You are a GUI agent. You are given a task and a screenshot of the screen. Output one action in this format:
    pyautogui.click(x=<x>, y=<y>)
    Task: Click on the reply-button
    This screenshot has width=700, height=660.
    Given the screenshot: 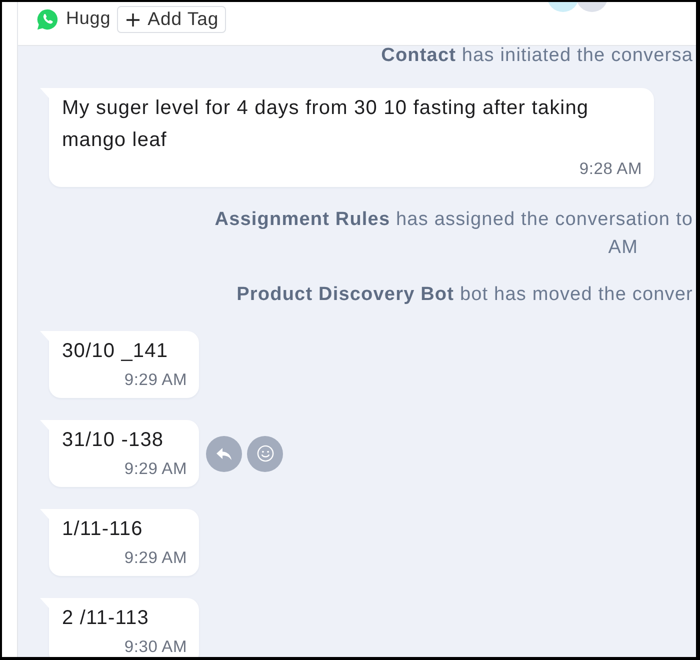 What is the action you would take?
    pyautogui.click(x=224, y=454)
    